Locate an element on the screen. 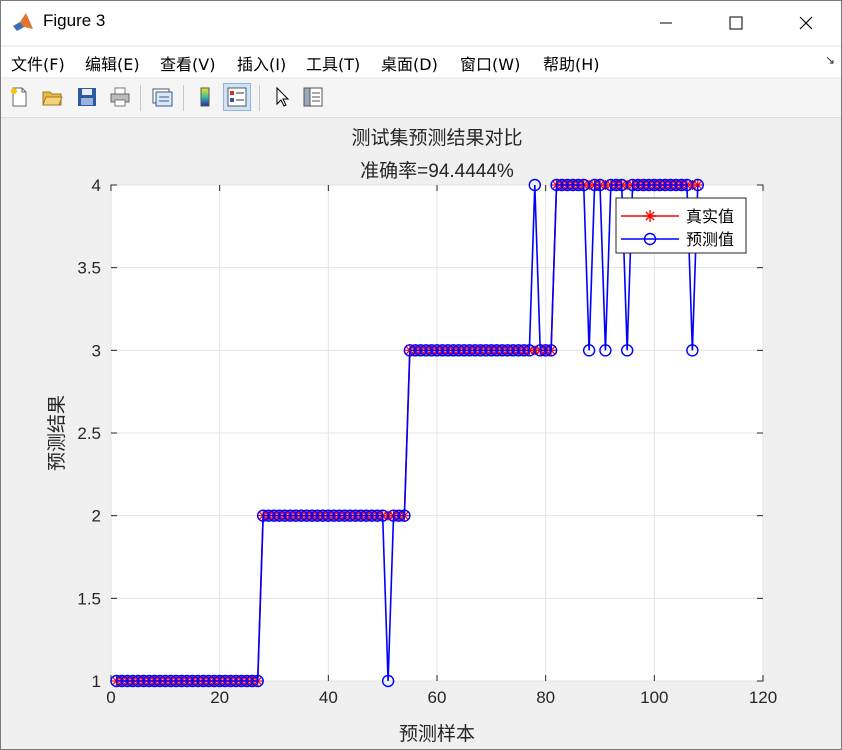  property-inspector-button is located at coordinates (313, 97).